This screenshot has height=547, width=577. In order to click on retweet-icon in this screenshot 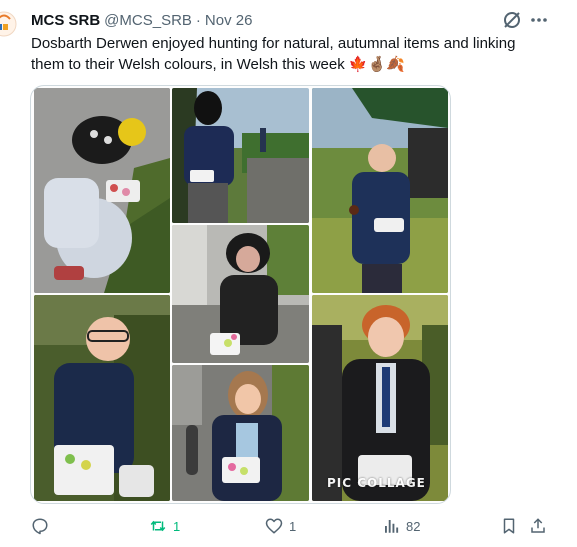, I will do `click(158, 526)`.